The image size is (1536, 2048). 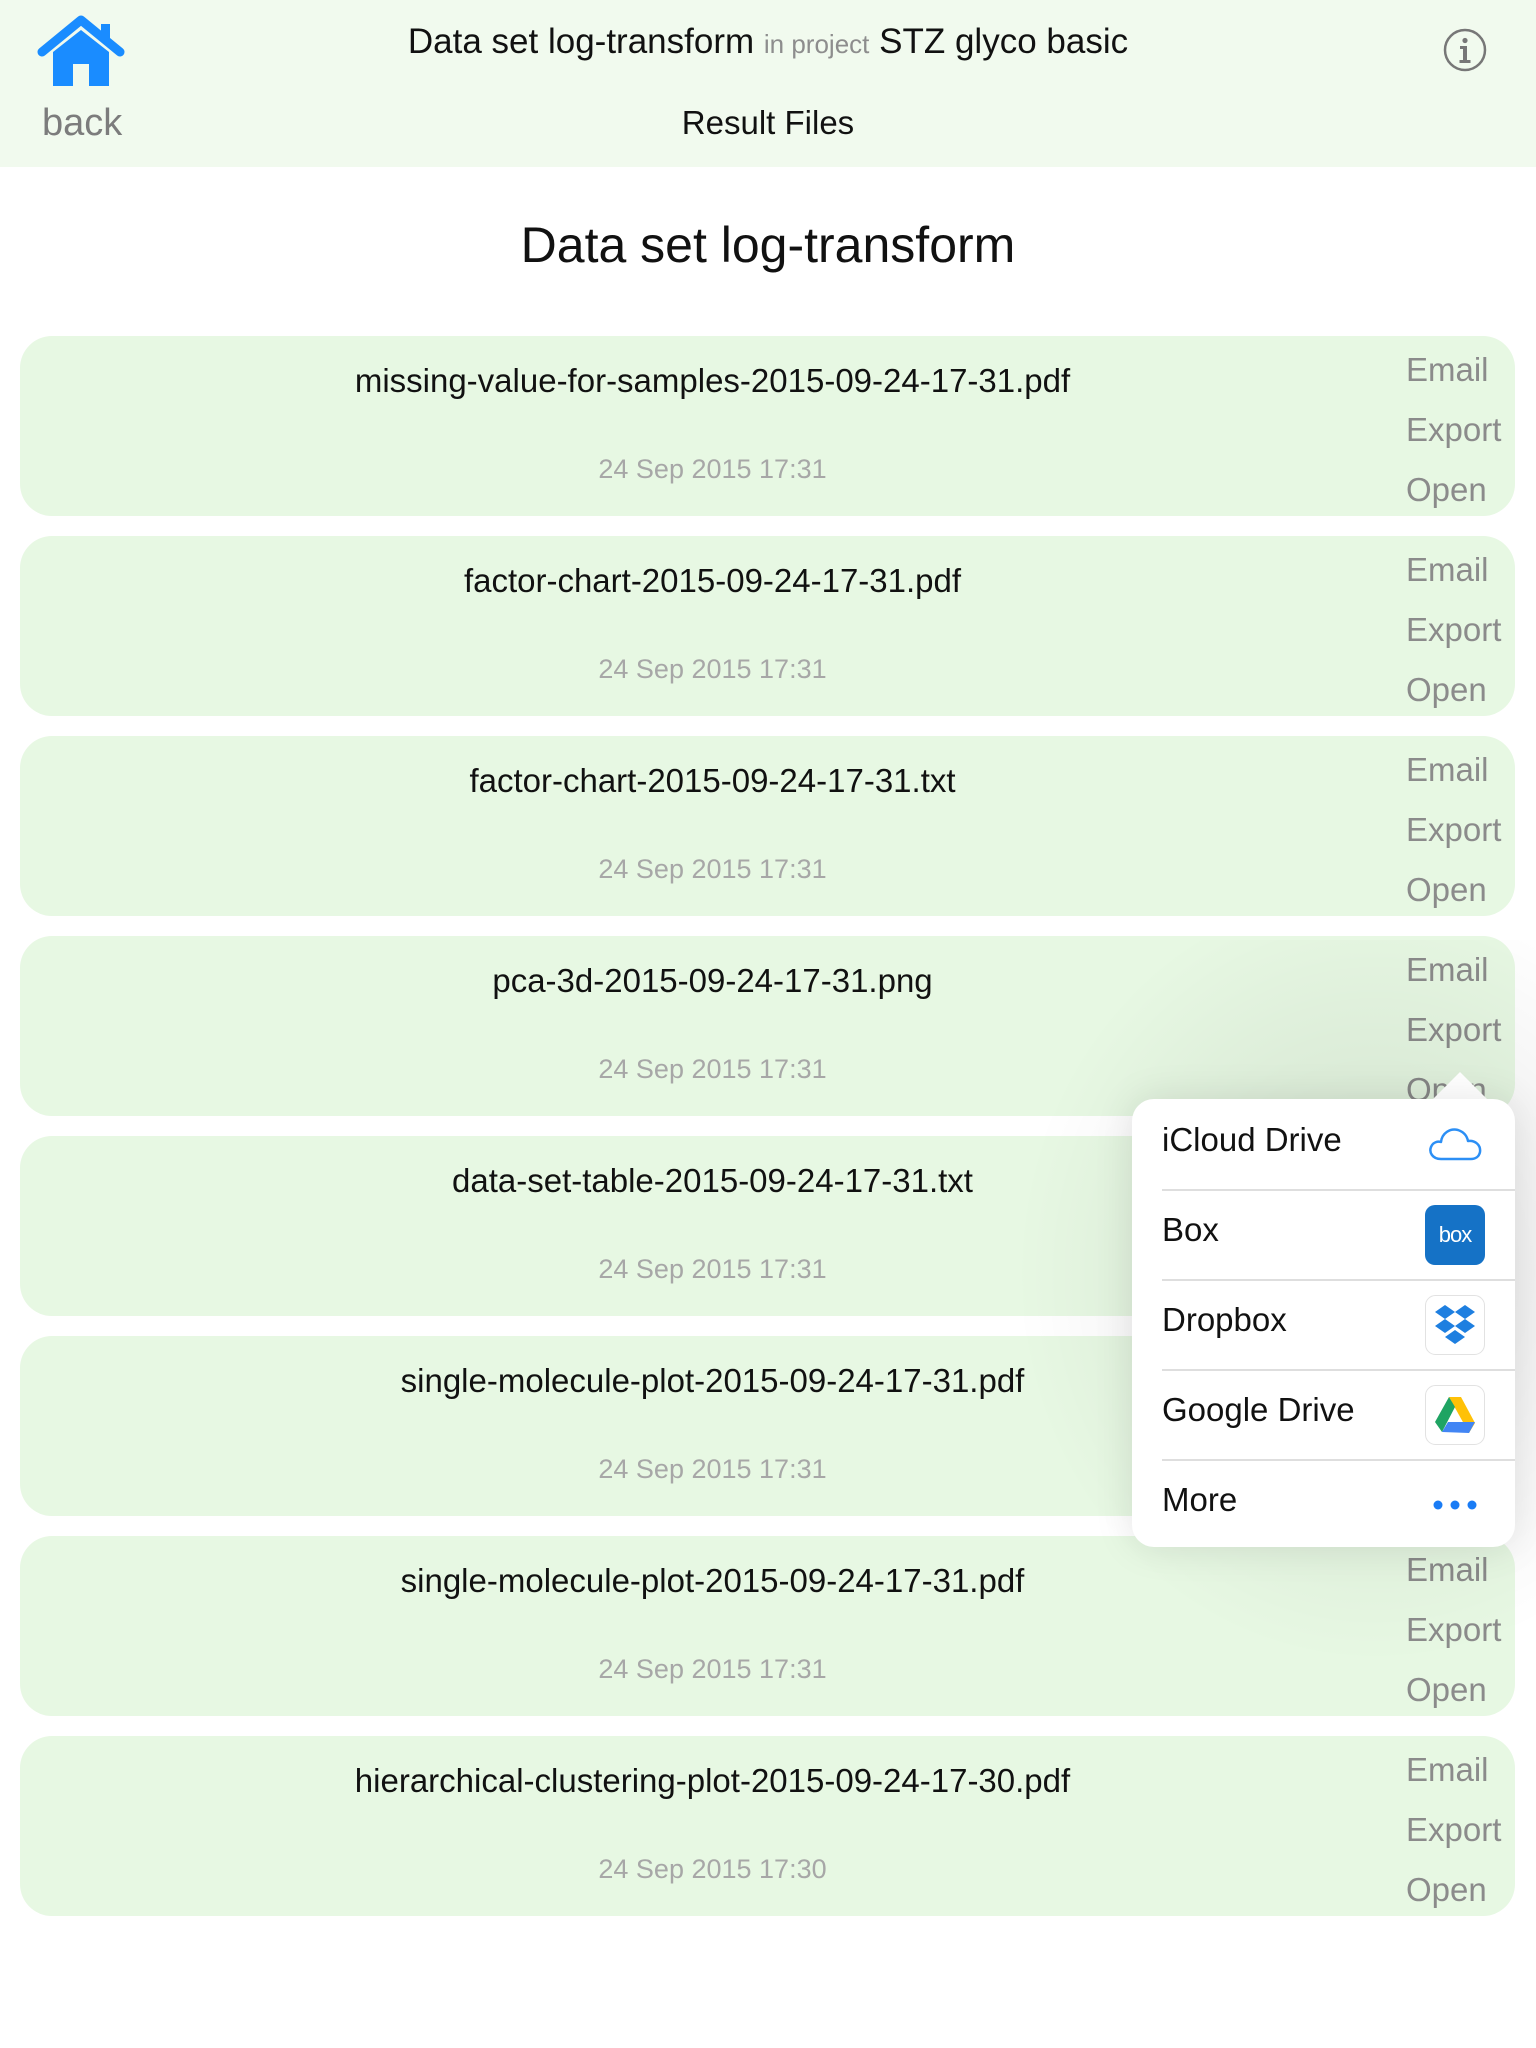 I want to click on file-name: factor-chart-2015-09-24-17-31.txt, so click(x=712, y=780).